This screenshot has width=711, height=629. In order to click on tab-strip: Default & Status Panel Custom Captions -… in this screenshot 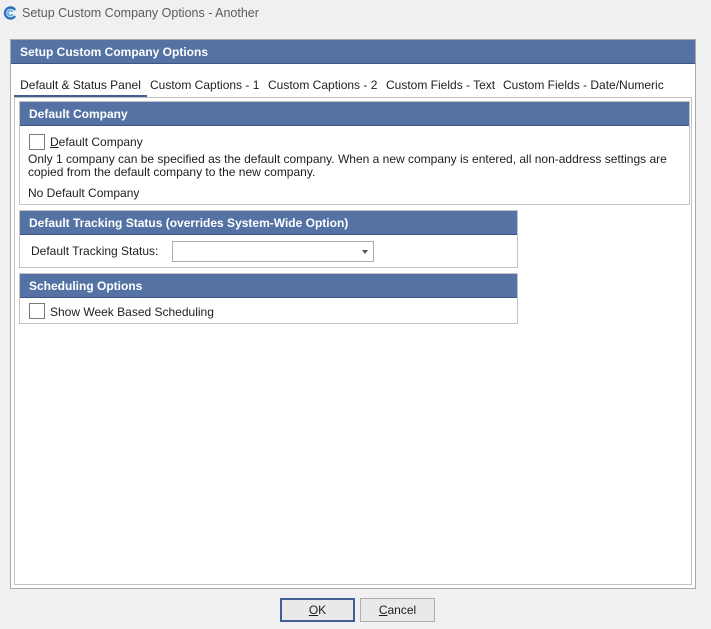, I will do `click(354, 84)`.